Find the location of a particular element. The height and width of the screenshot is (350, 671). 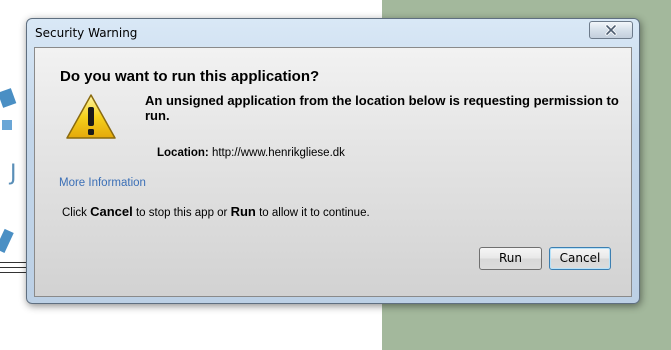

instruction-suffix: to allow it to continue. is located at coordinates (314, 213).